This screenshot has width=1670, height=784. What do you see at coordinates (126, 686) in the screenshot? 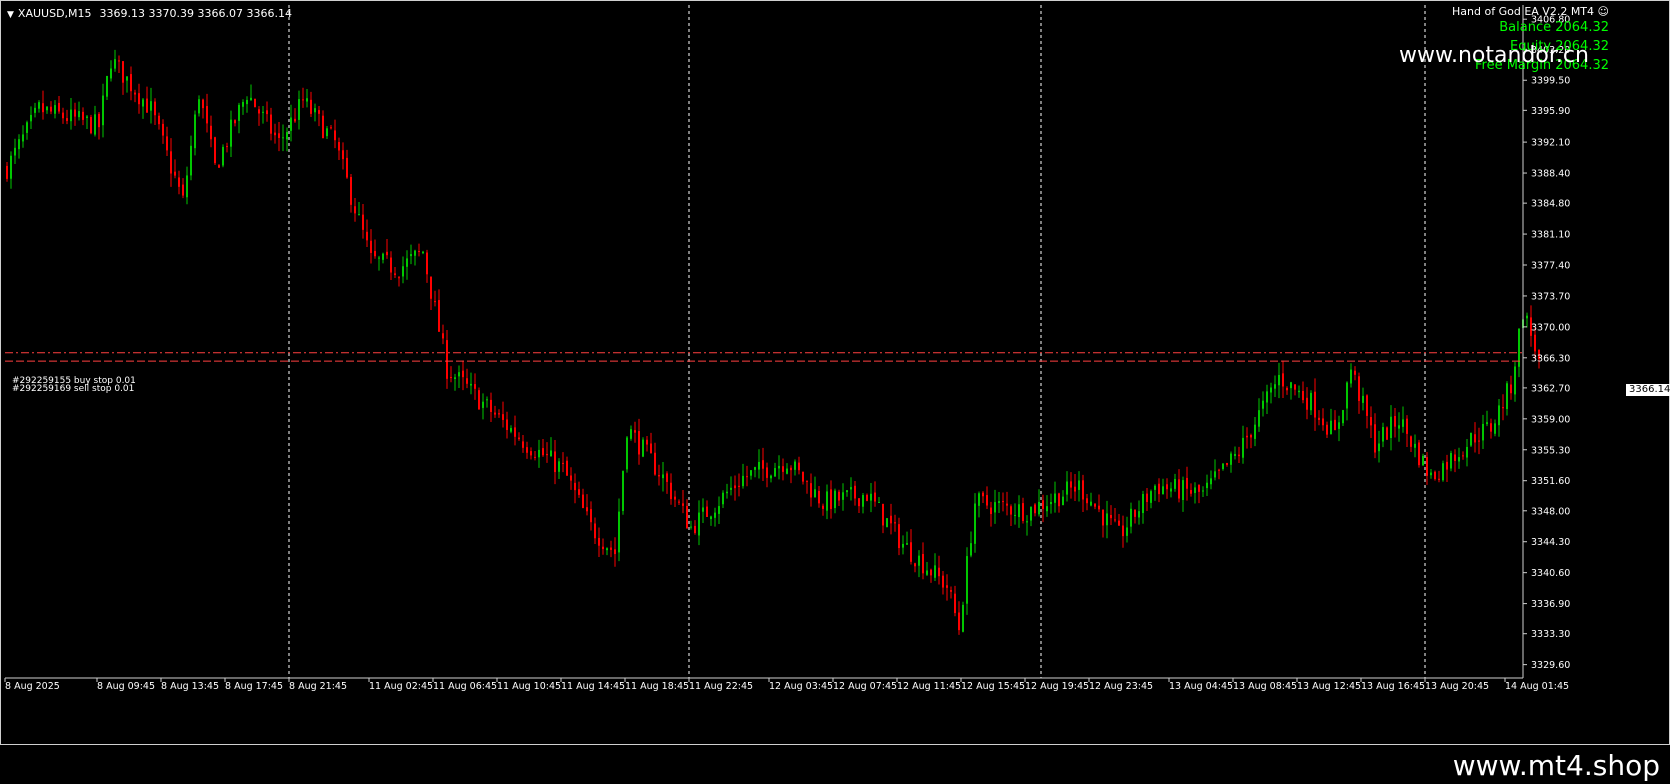
I see `x-tick-label: 8 Aug 09:45` at bounding box center [126, 686].